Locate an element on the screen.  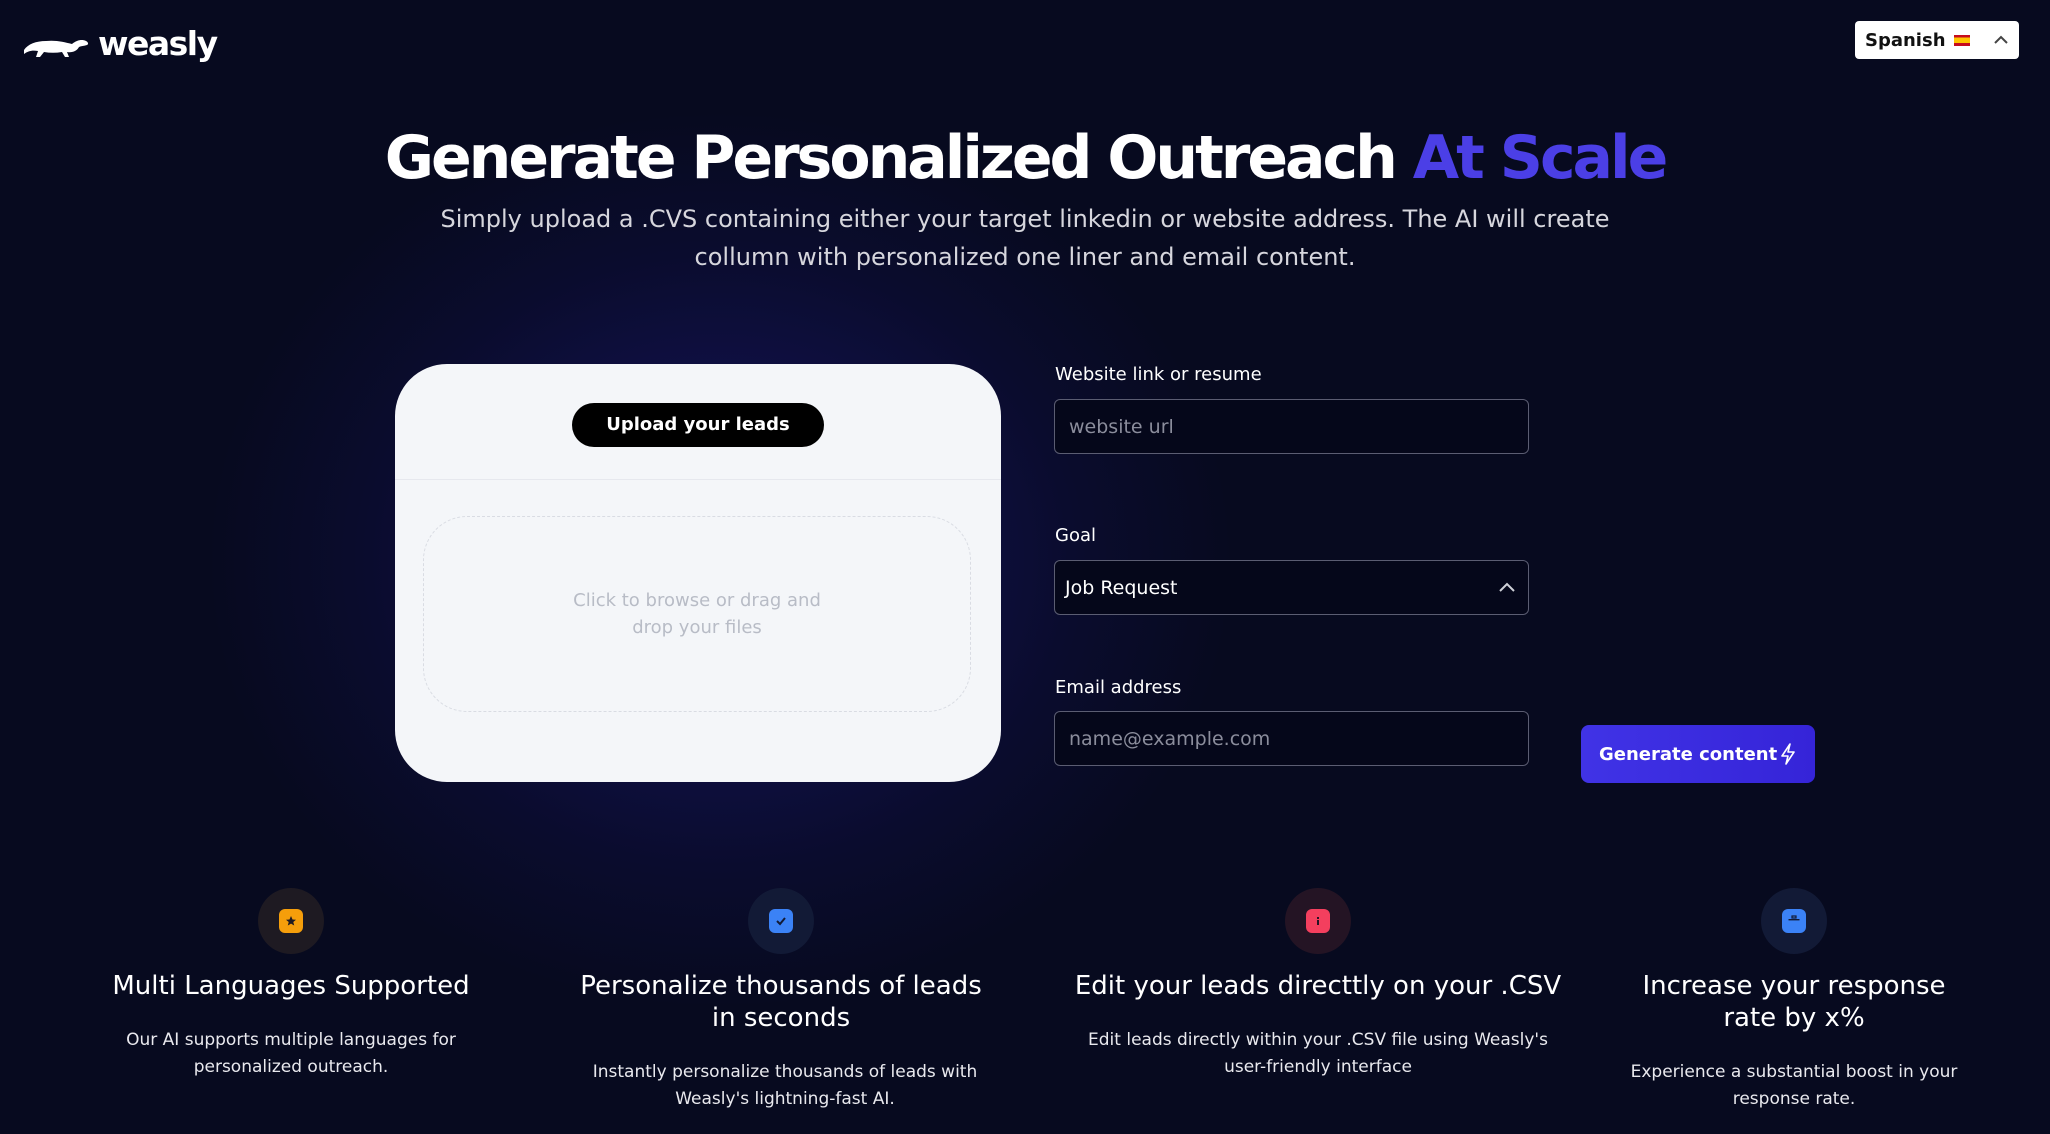
upload-card-header: Upload your leads is located at coordinates (698, 422).